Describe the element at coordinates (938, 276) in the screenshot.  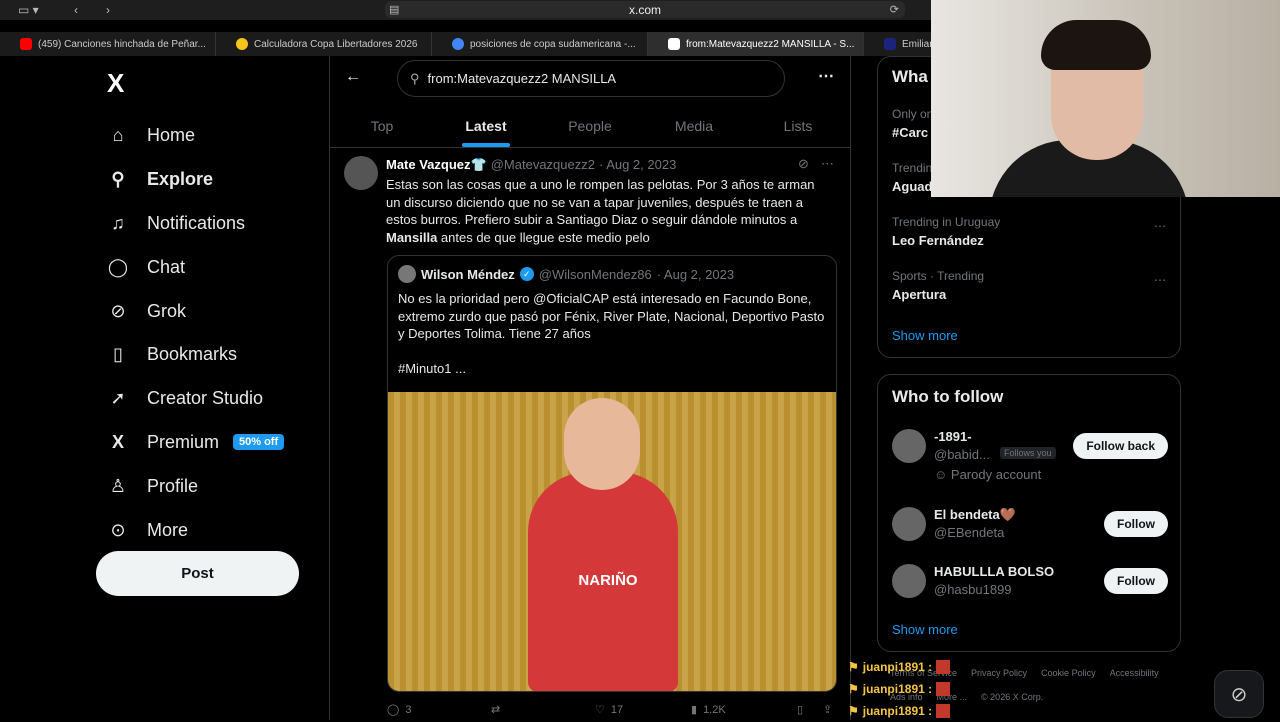
I see `trend-subtitle: Sports · Trending` at that location.